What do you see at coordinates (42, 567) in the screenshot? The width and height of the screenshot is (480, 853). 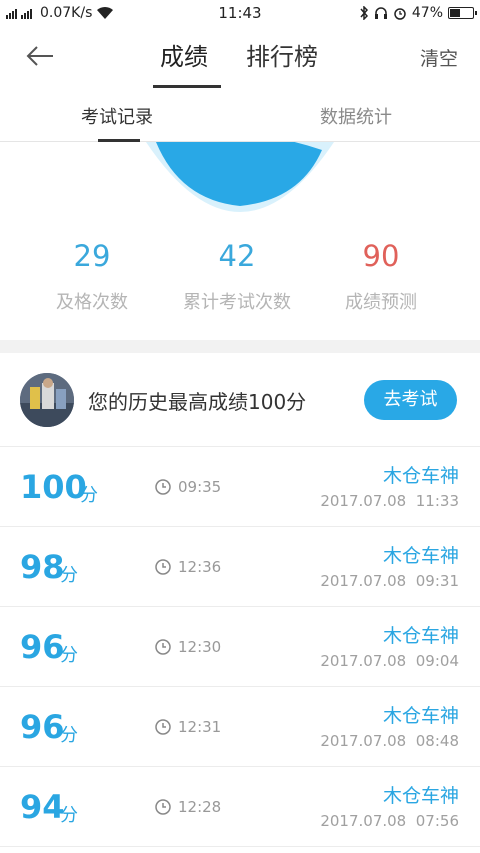 I see `record-score: 98` at bounding box center [42, 567].